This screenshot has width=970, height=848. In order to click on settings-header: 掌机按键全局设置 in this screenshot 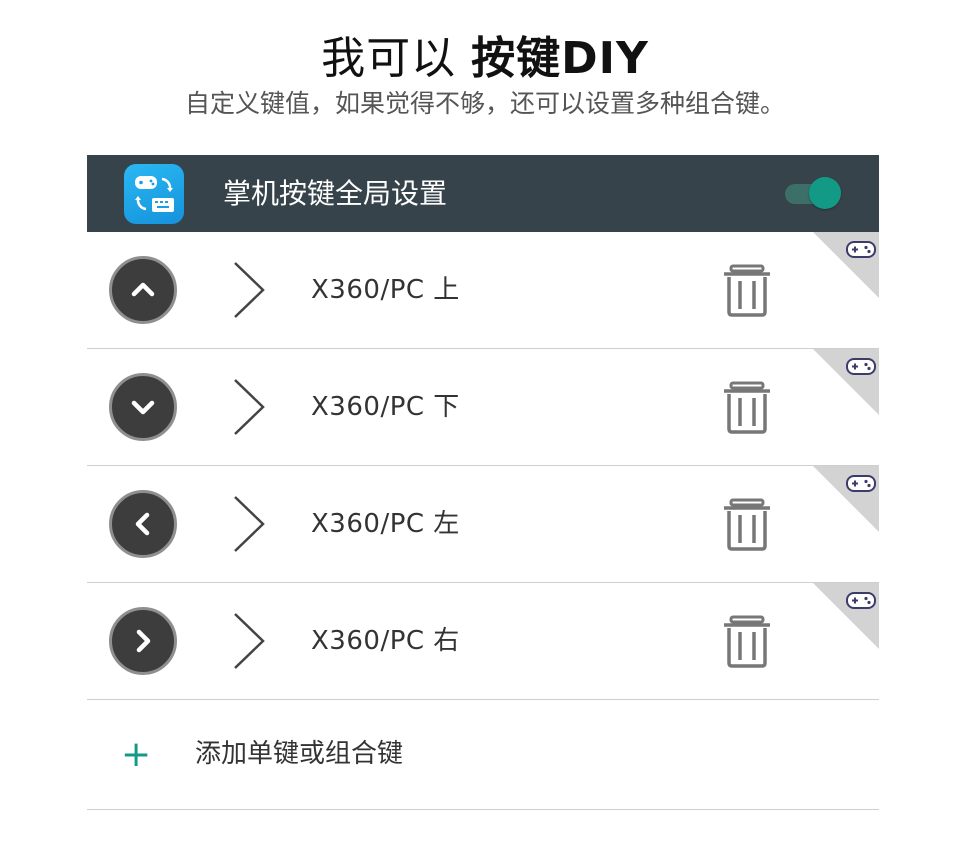, I will do `click(483, 193)`.